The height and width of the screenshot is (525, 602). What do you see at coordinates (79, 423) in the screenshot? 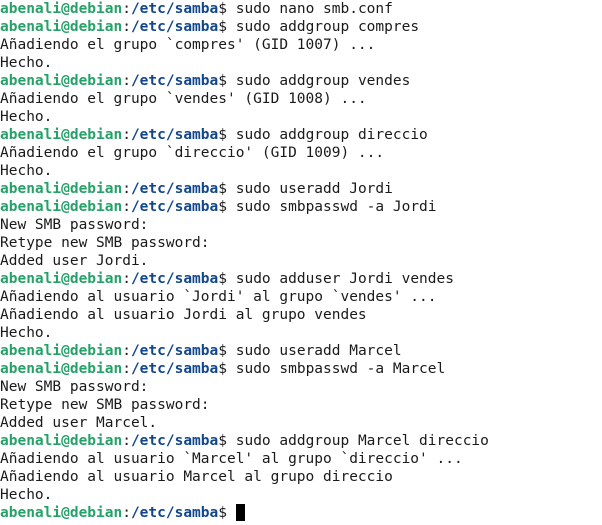
I see `output-line: Added user Marcel.` at bounding box center [79, 423].